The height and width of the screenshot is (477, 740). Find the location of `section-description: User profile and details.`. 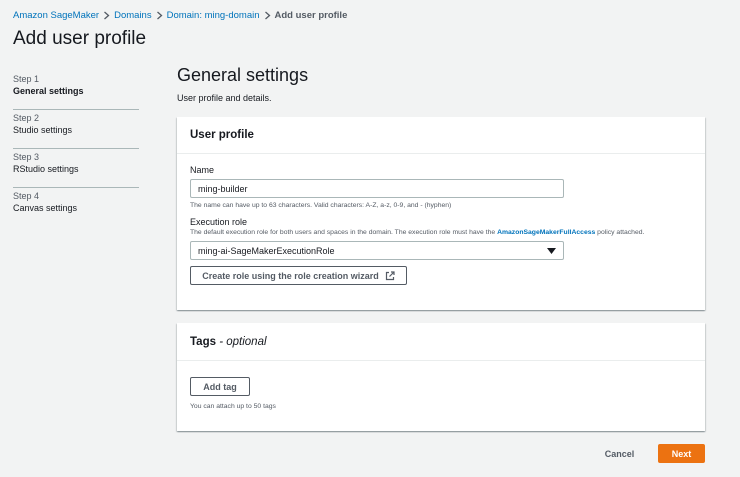

section-description: User profile and details. is located at coordinates (224, 98).